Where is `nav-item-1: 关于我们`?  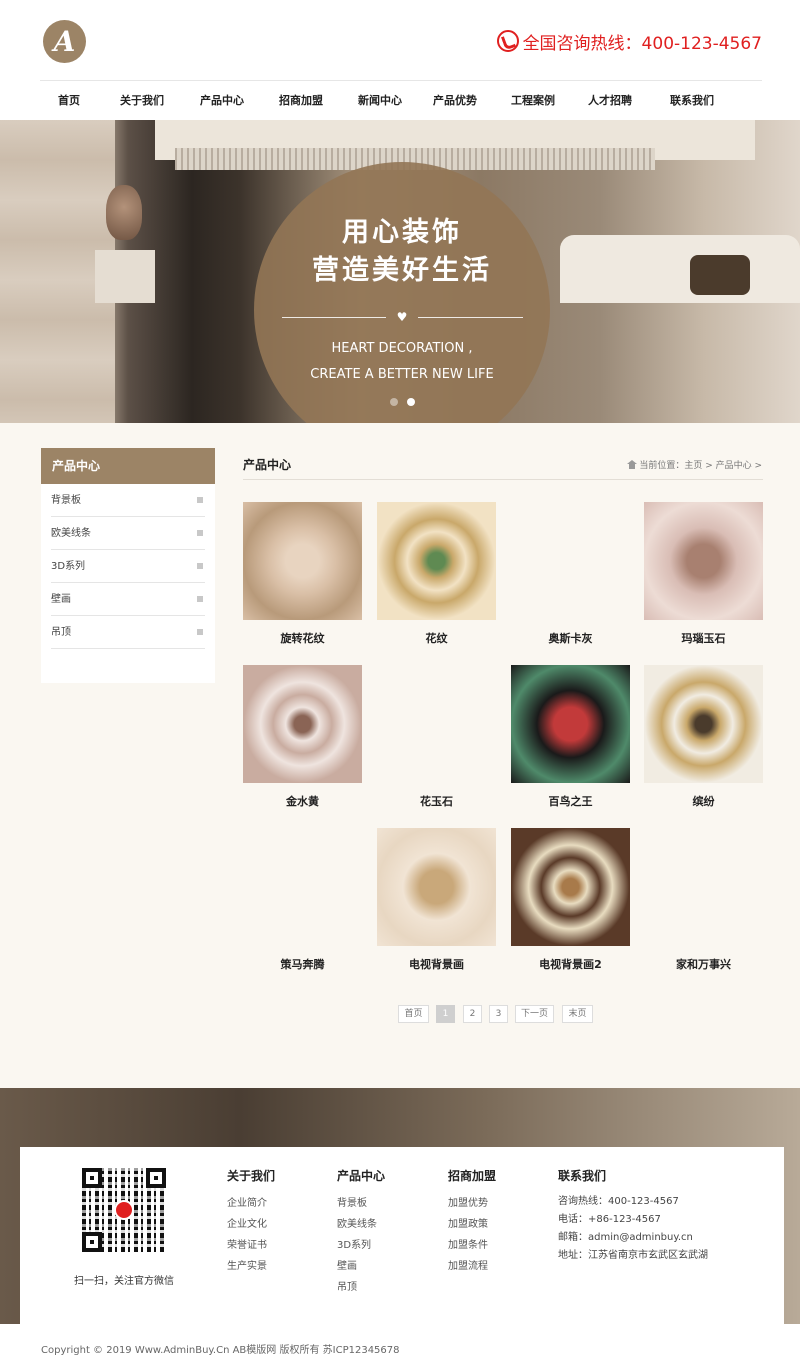 nav-item-1: 关于我们 is located at coordinates (142, 101).